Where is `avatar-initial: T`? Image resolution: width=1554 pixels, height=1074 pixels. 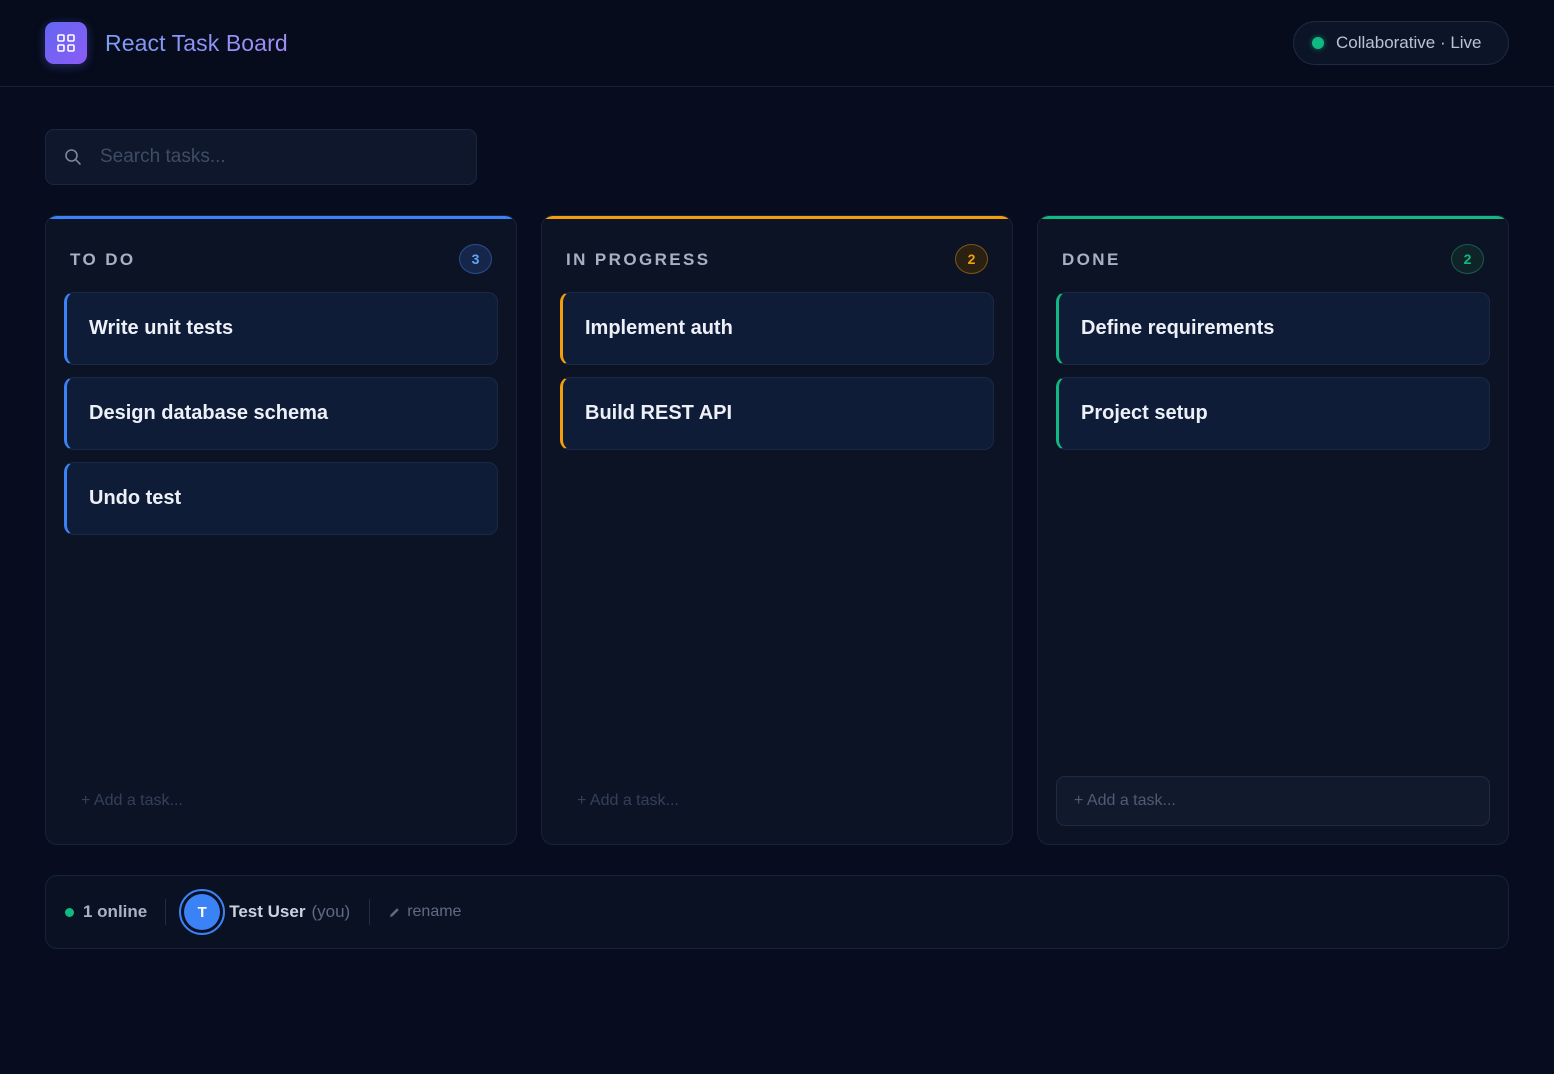 avatar-initial: T is located at coordinates (202, 912).